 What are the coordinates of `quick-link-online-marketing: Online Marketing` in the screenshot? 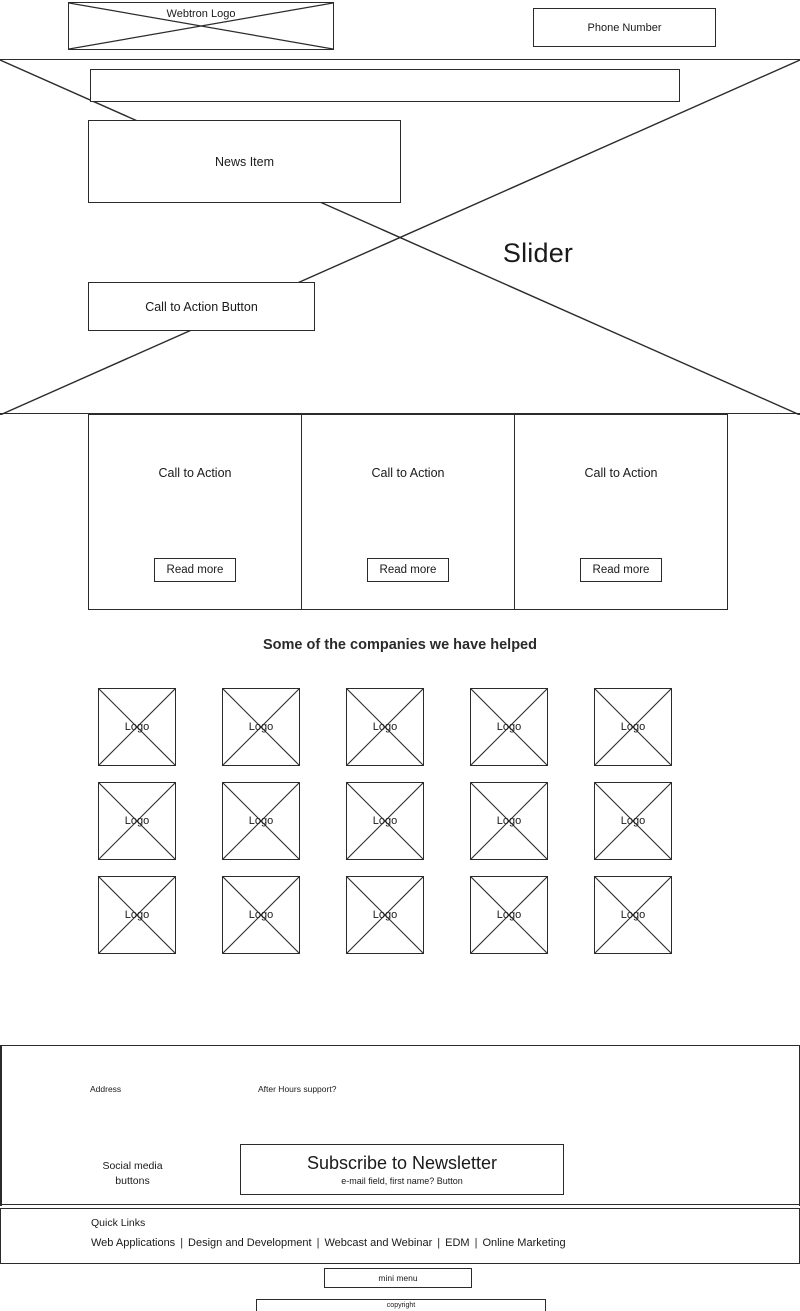 It's located at (523, 1243).